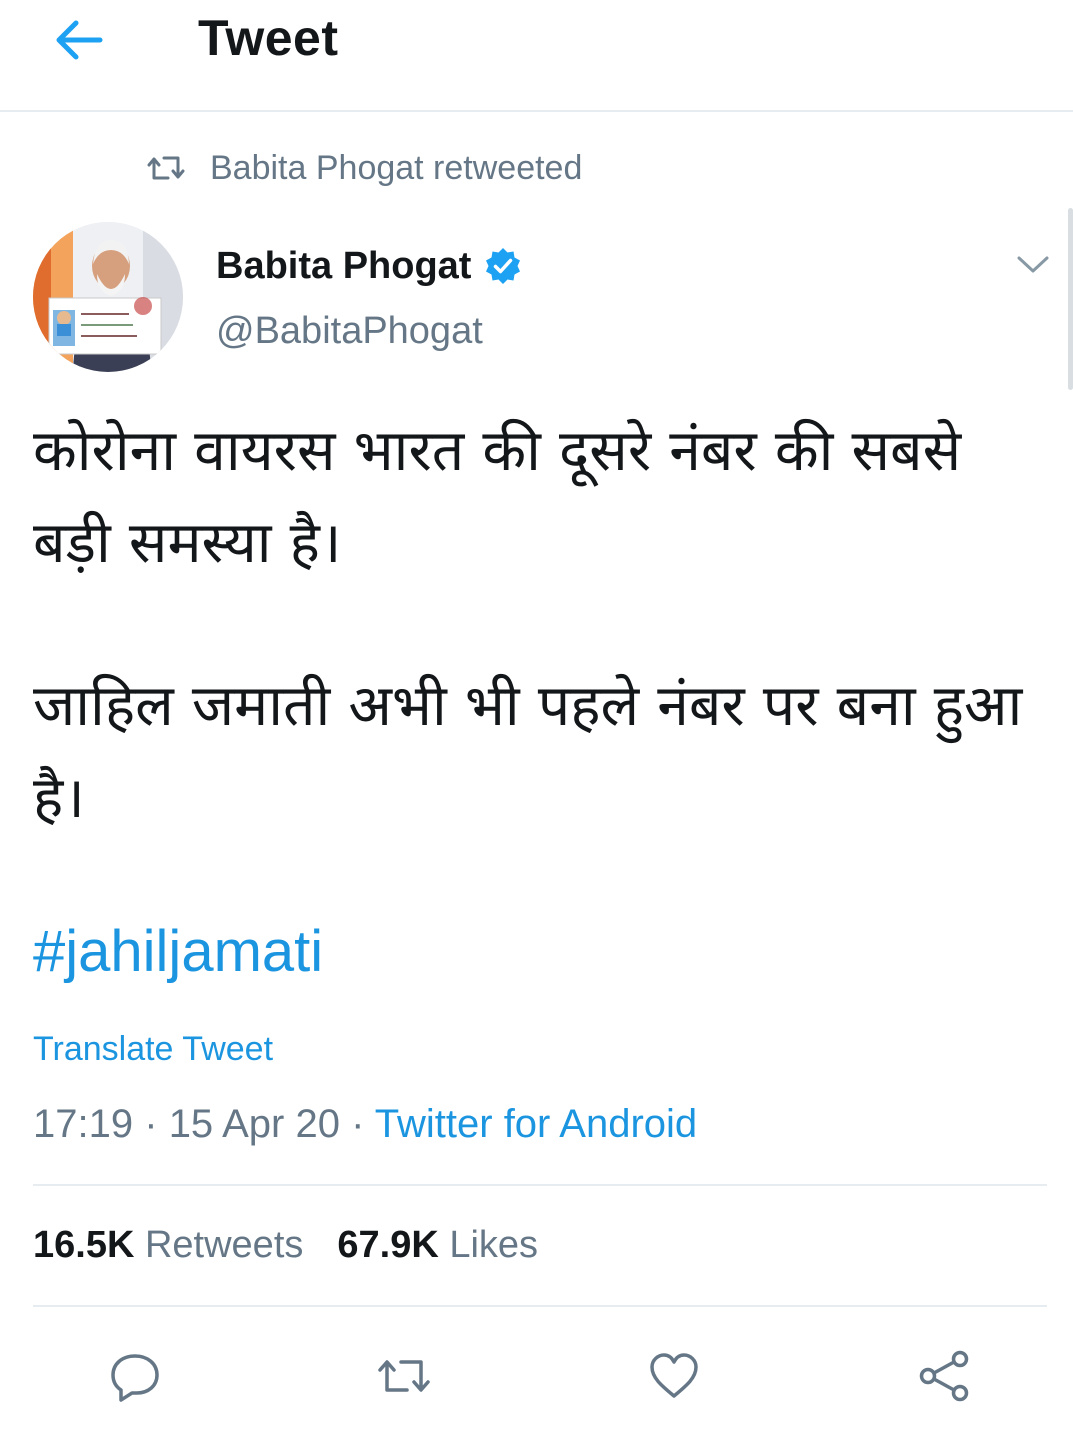  I want to click on avatar-image, so click(108, 297).